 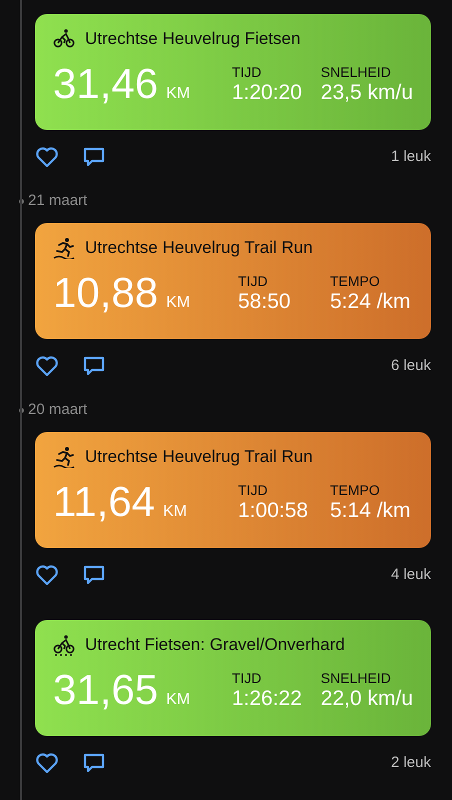 I want to click on stat-value: 23,5 km/u, so click(x=366, y=93).